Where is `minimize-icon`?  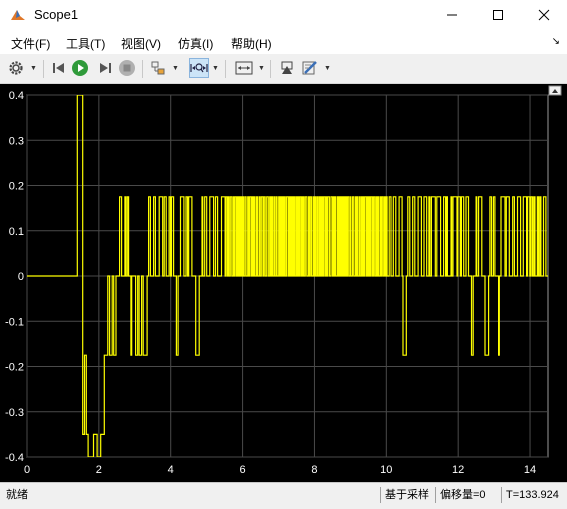
minimize-icon is located at coordinates (452, 15).